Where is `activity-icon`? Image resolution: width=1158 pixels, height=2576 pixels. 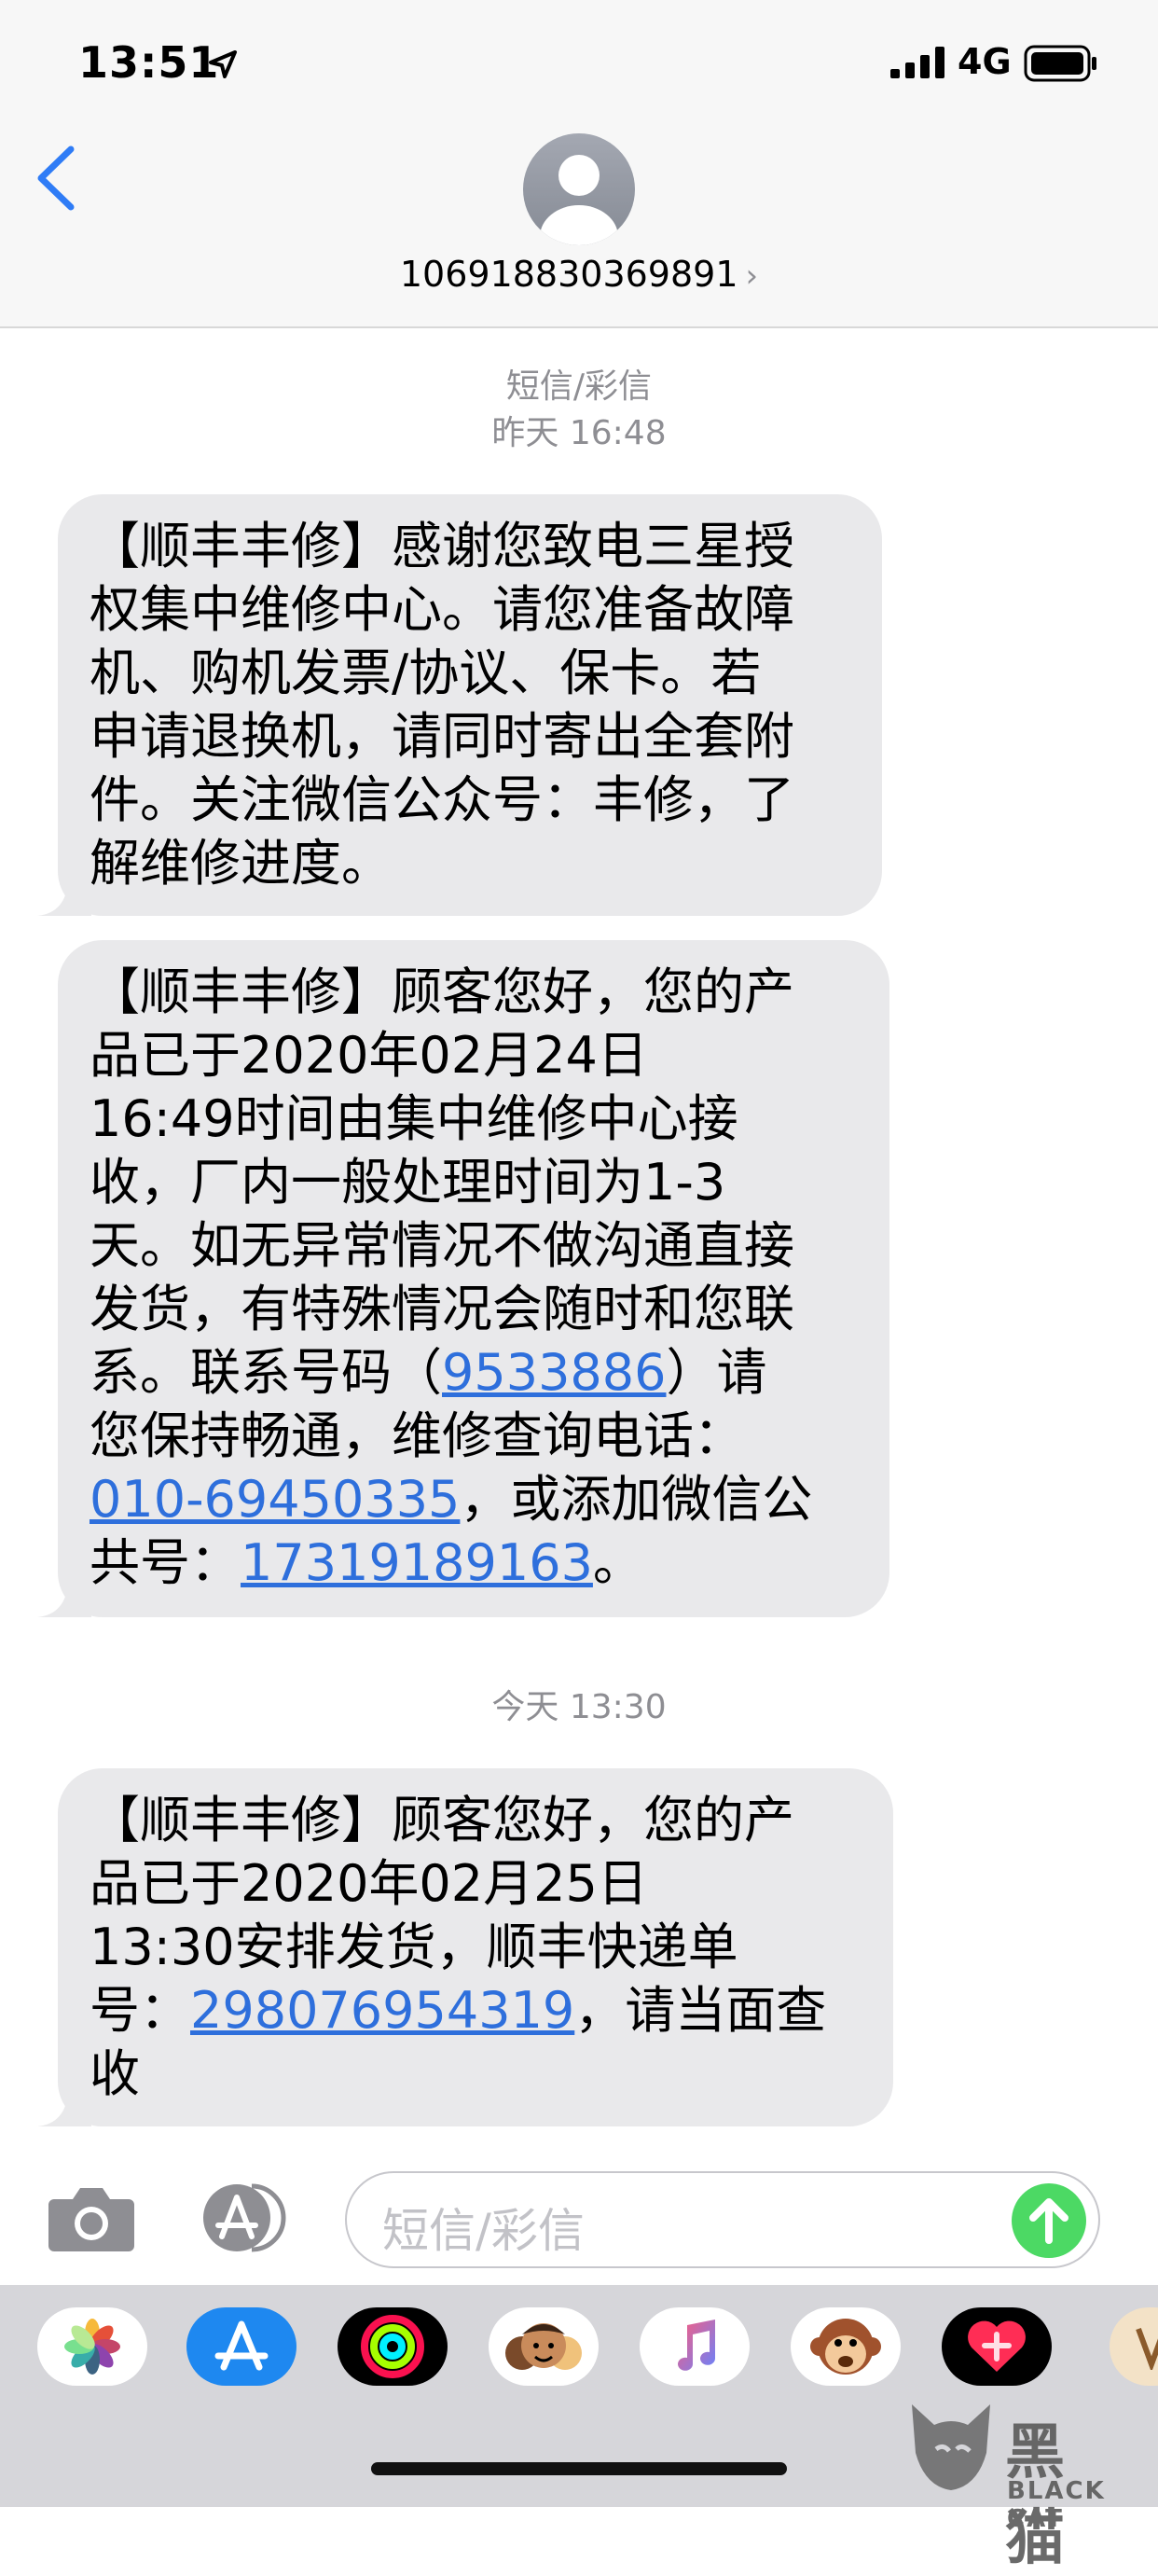 activity-icon is located at coordinates (393, 2346).